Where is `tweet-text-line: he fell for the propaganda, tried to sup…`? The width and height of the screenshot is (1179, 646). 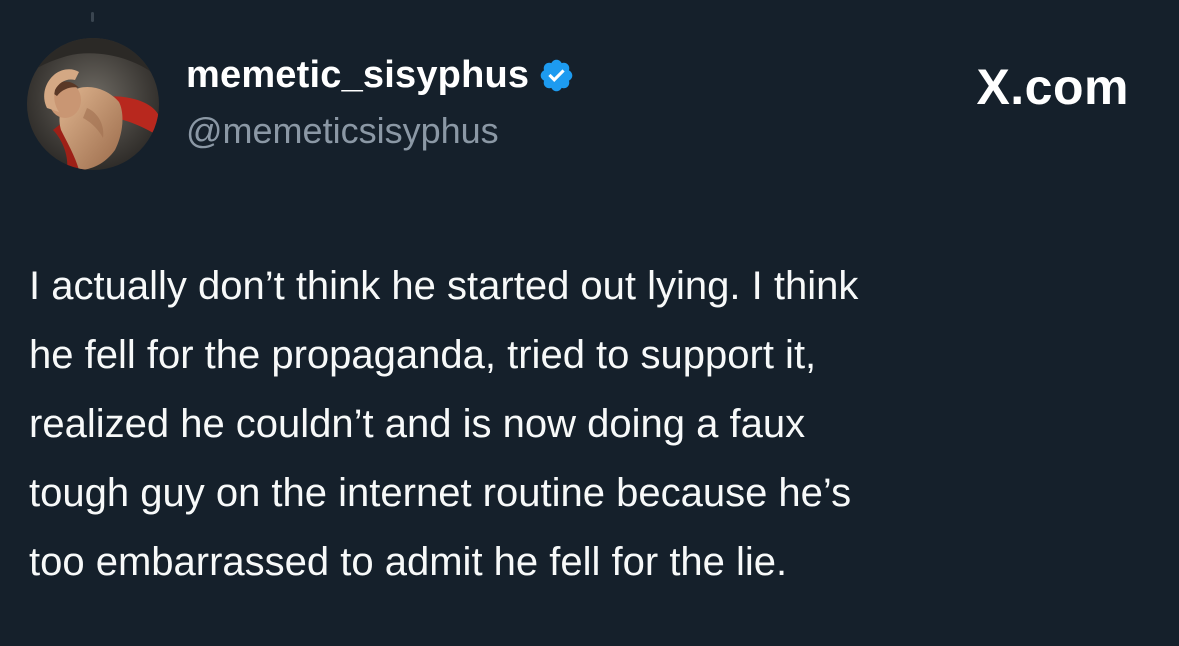
tweet-text-line: he fell for the propaganda, tried to sup… is located at coordinates (423, 355).